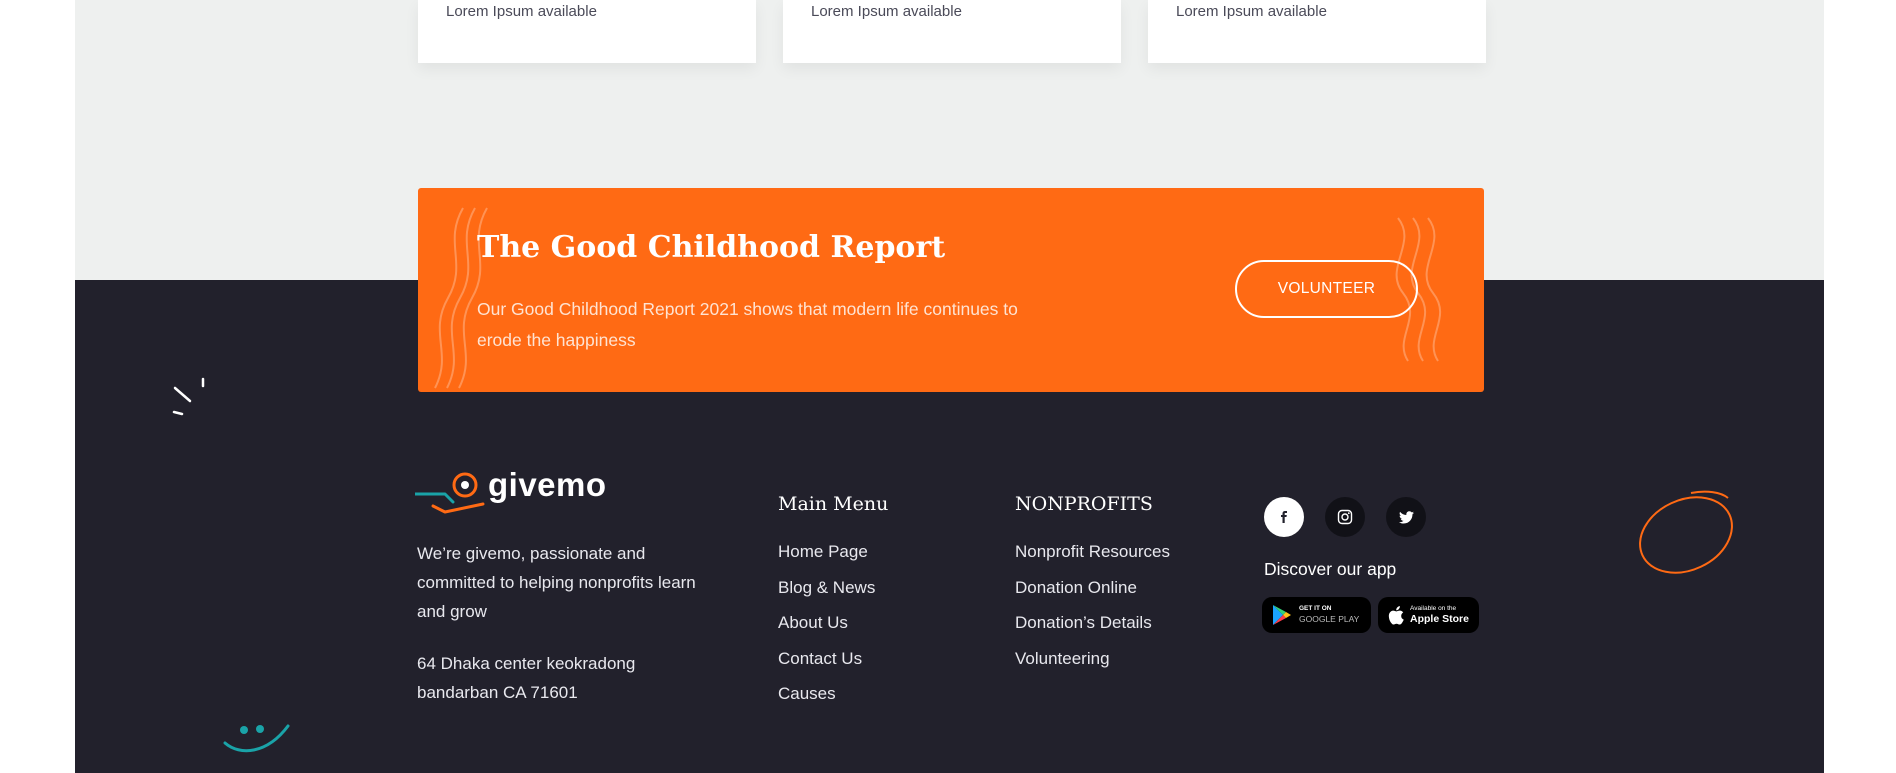 This screenshot has height=773, width=1896. What do you see at coordinates (826, 697) in the screenshot?
I see `menu-link-causes: Causes` at bounding box center [826, 697].